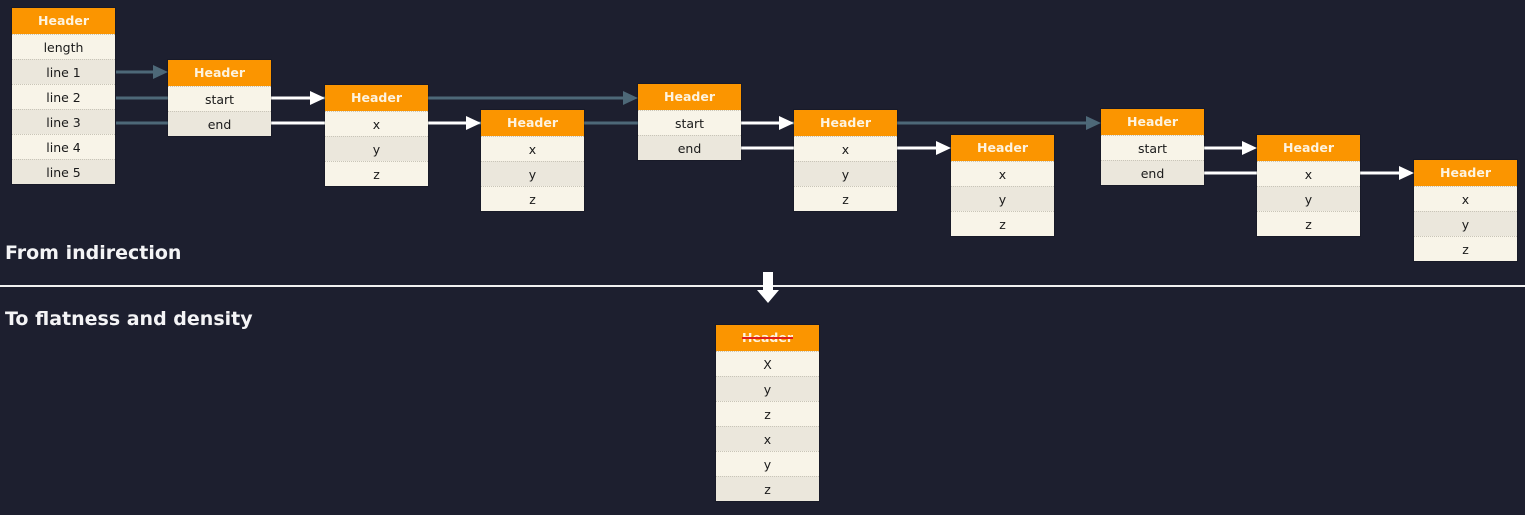  Describe the element at coordinates (63, 71) in the screenshot. I see `node-field: line 1` at that location.